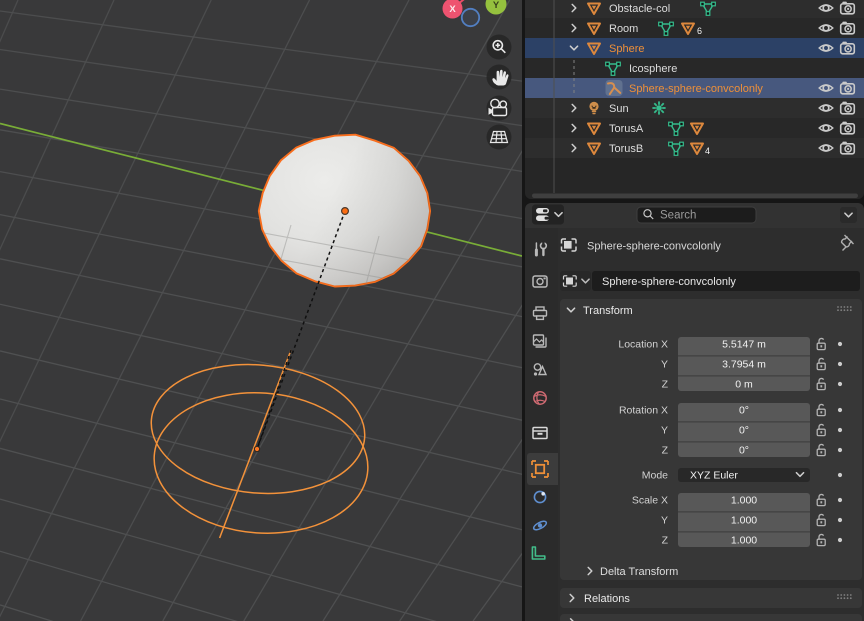  I want to click on svg-text: Scale X, so click(650, 501).